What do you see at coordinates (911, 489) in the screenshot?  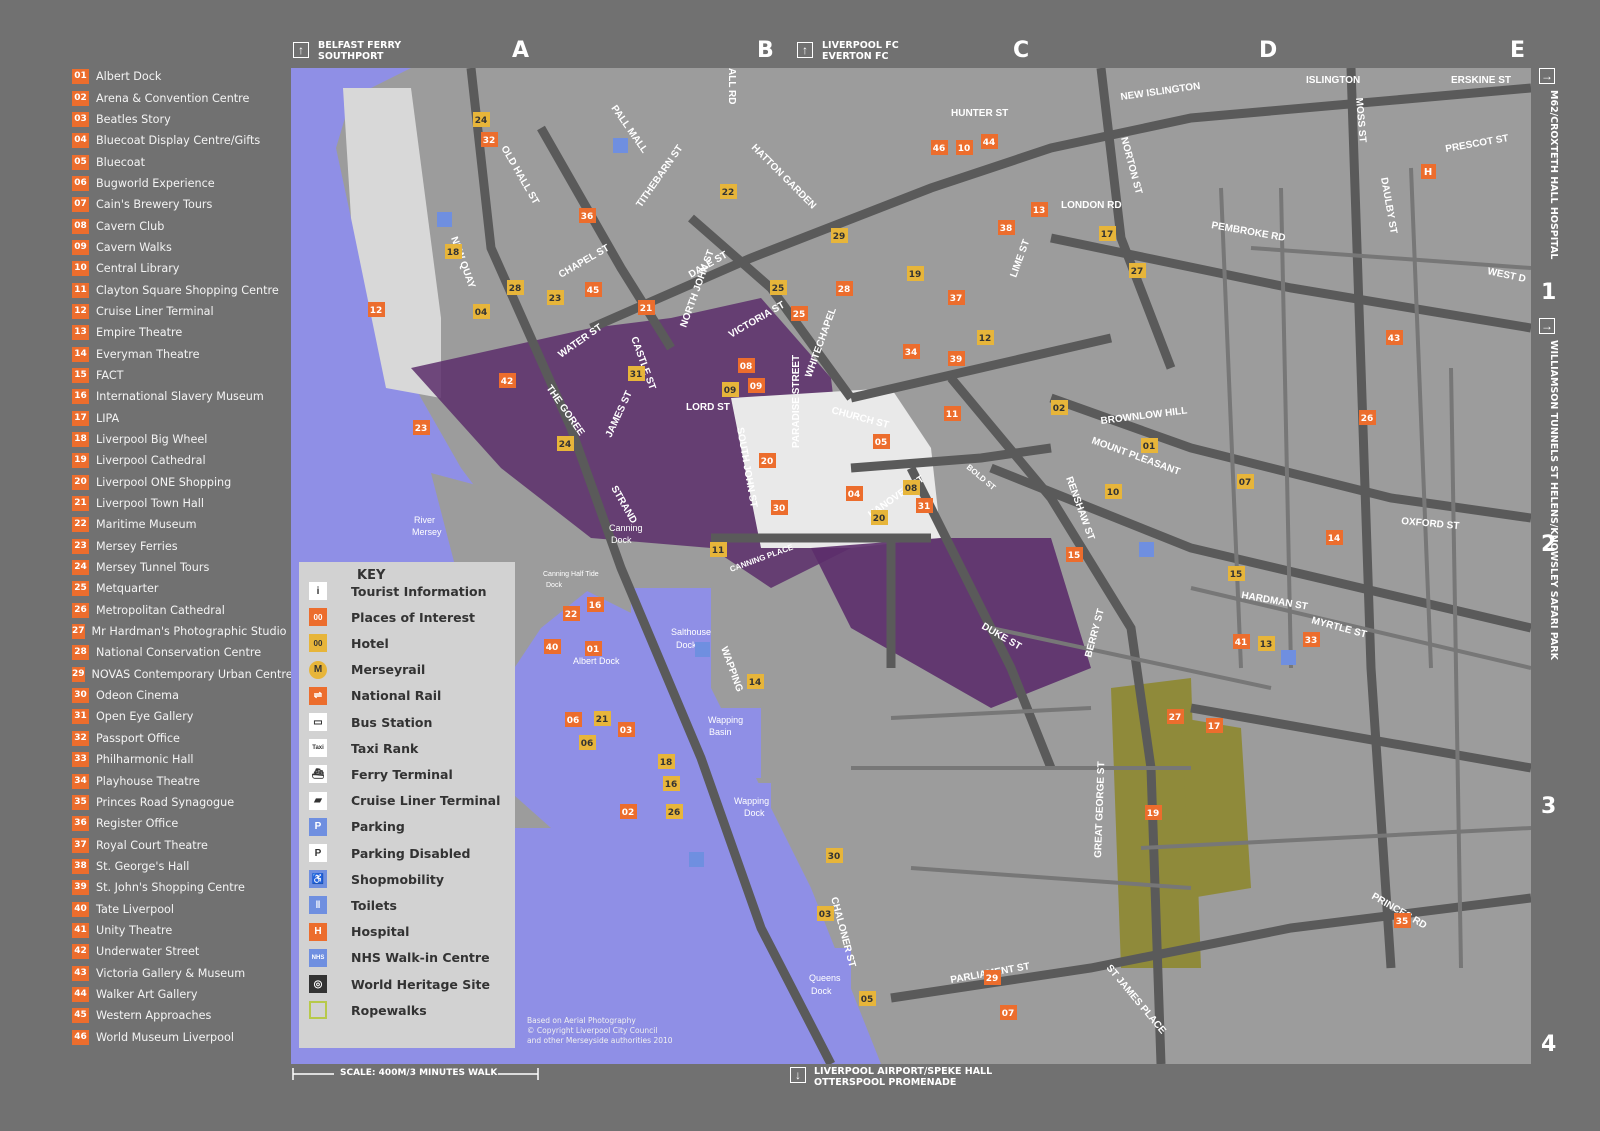 I see `svg-text: 08` at bounding box center [911, 489].